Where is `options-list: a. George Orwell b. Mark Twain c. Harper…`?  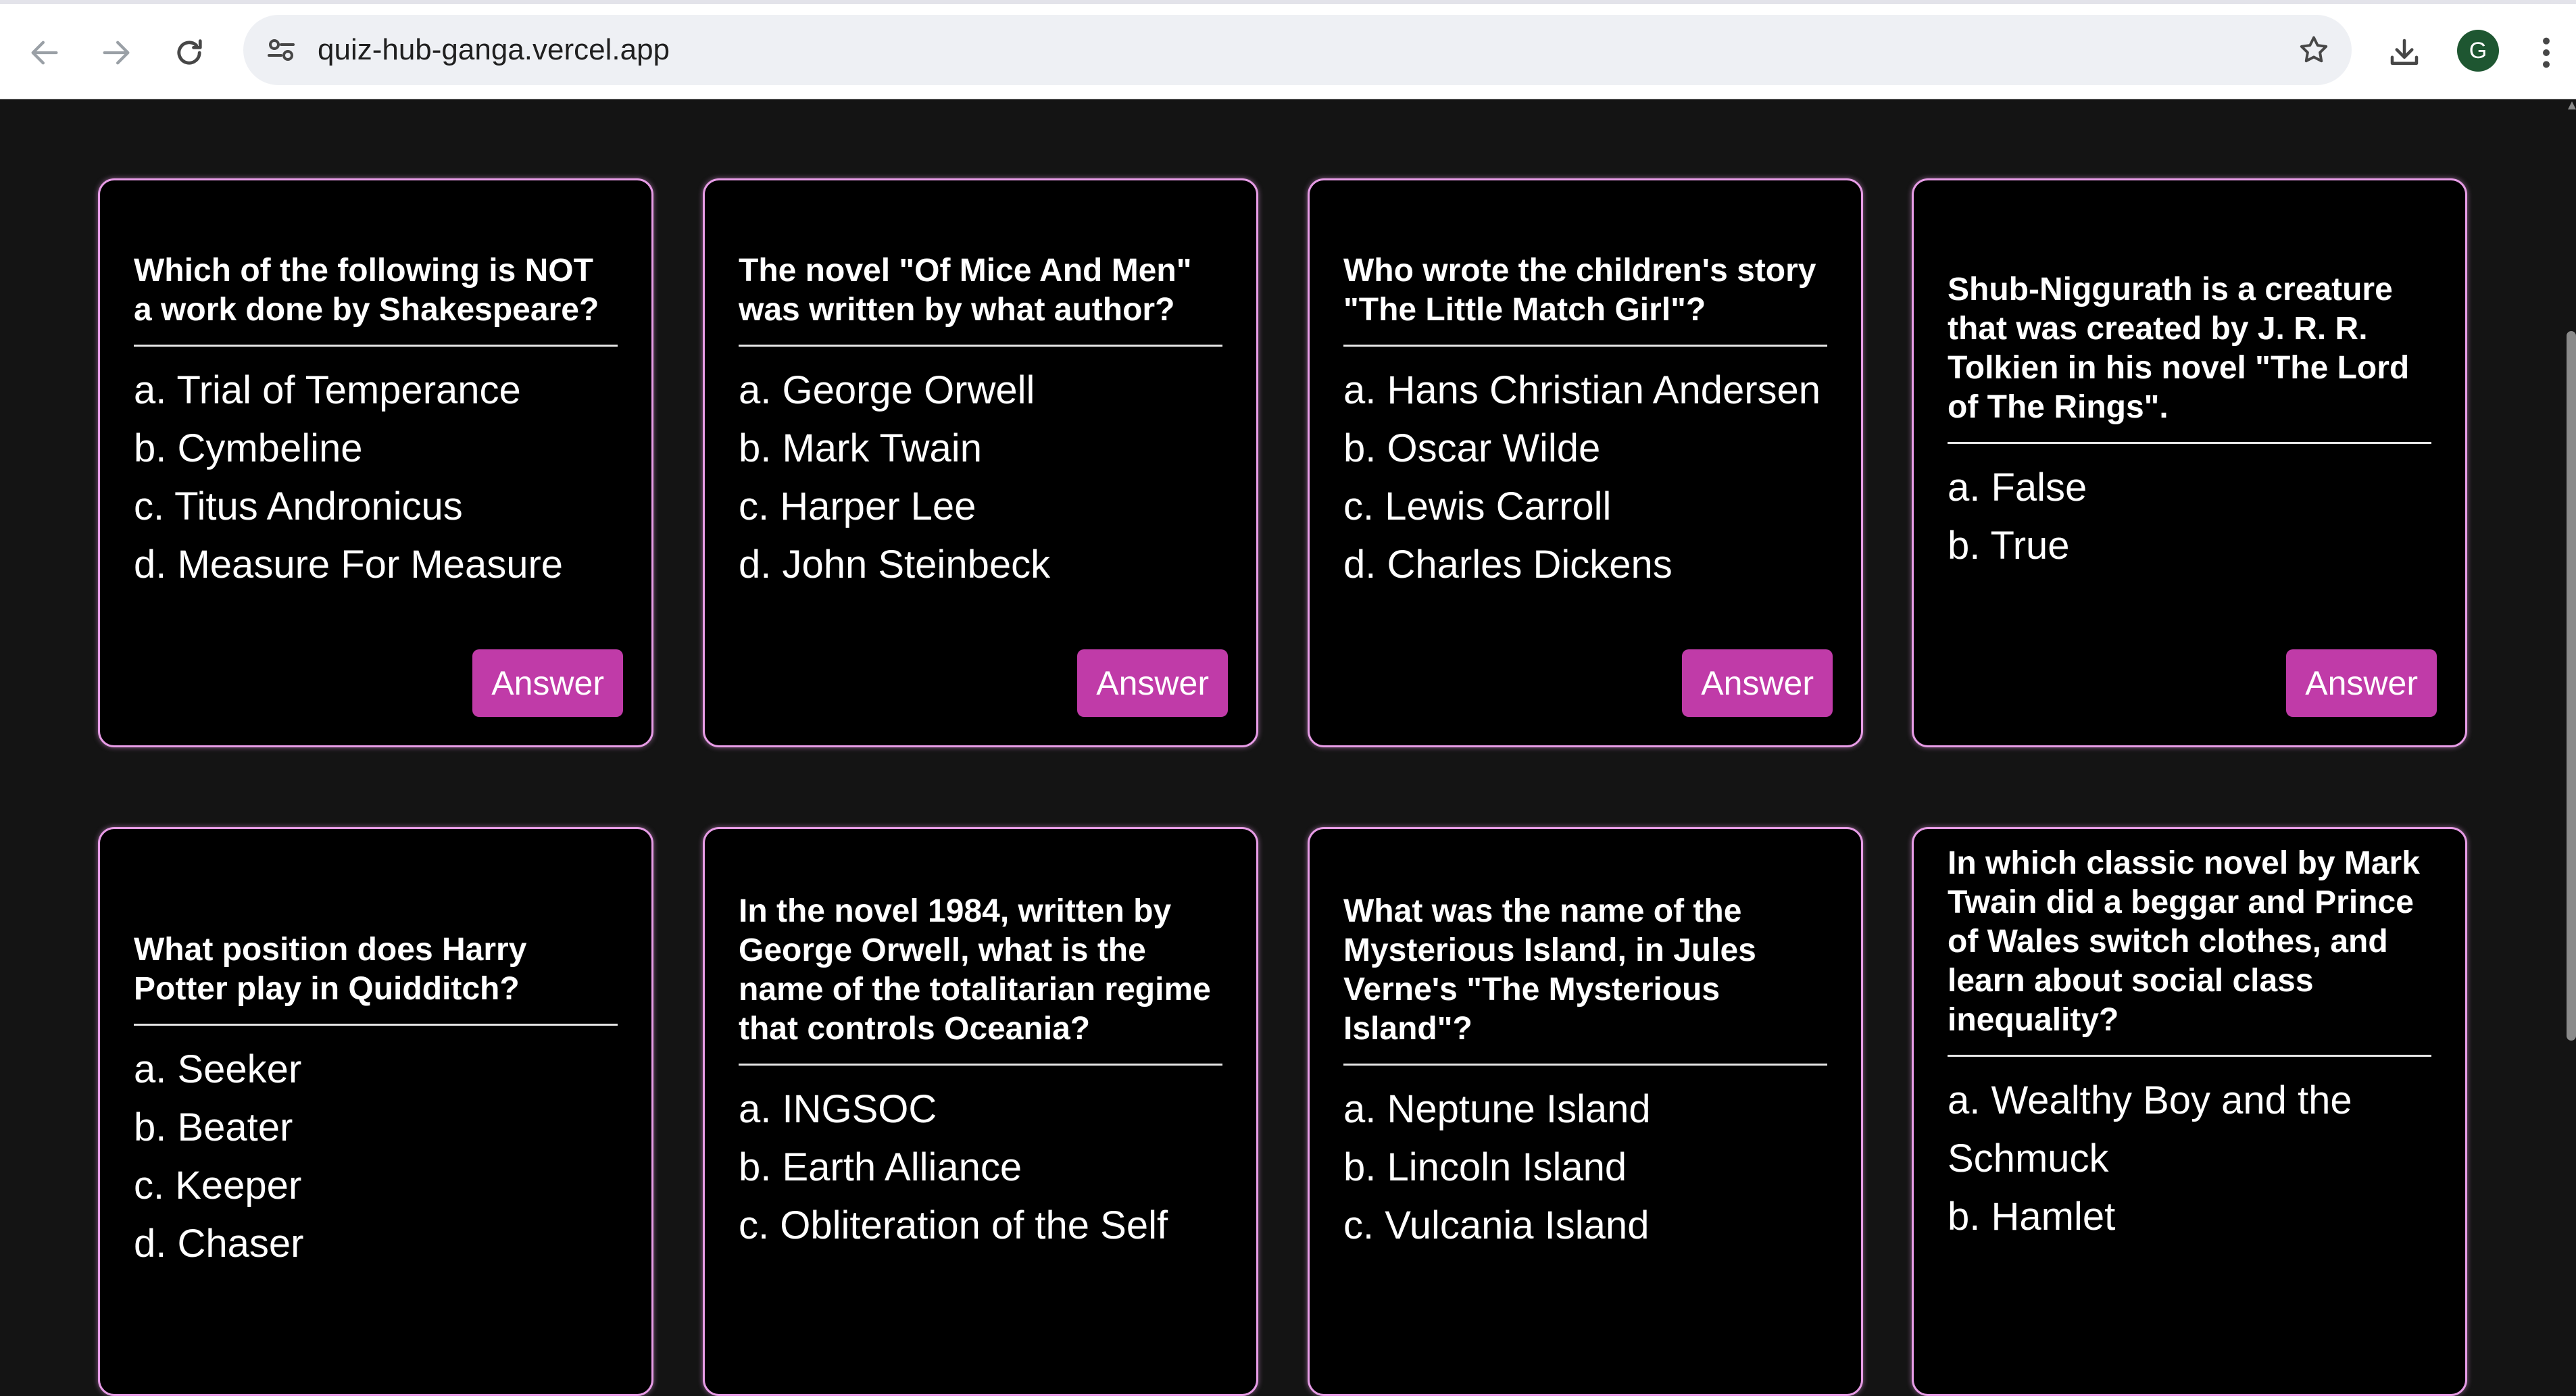 options-list: a. George Orwell b. Mark Twain c. Harper… is located at coordinates (981, 478).